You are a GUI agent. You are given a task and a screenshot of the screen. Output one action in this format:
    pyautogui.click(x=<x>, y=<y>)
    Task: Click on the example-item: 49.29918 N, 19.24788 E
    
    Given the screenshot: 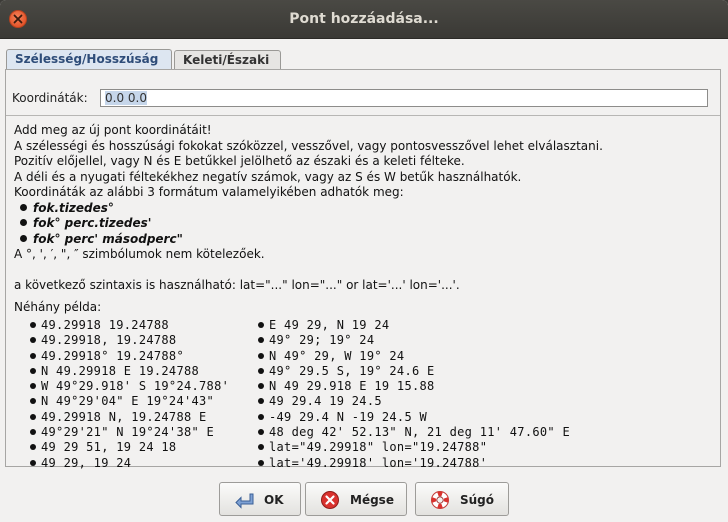 What is the action you would take?
    pyautogui.click(x=150, y=417)
    